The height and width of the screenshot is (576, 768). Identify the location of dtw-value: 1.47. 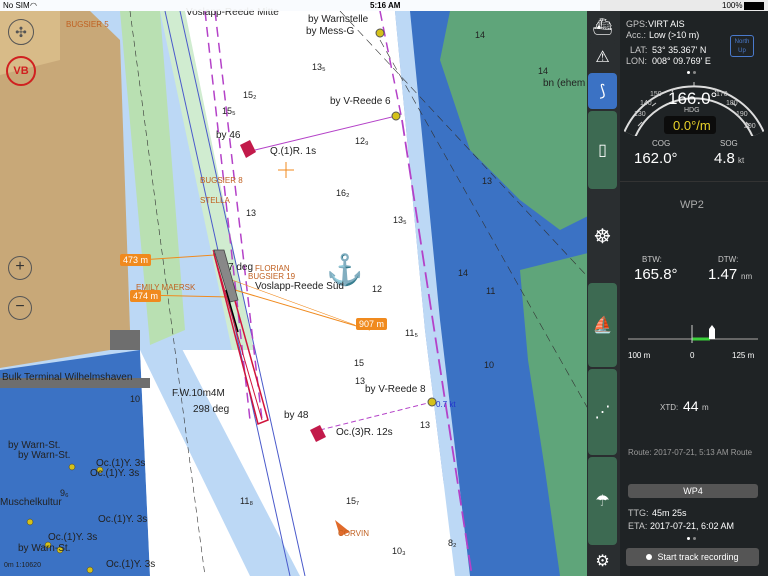
(723, 274).